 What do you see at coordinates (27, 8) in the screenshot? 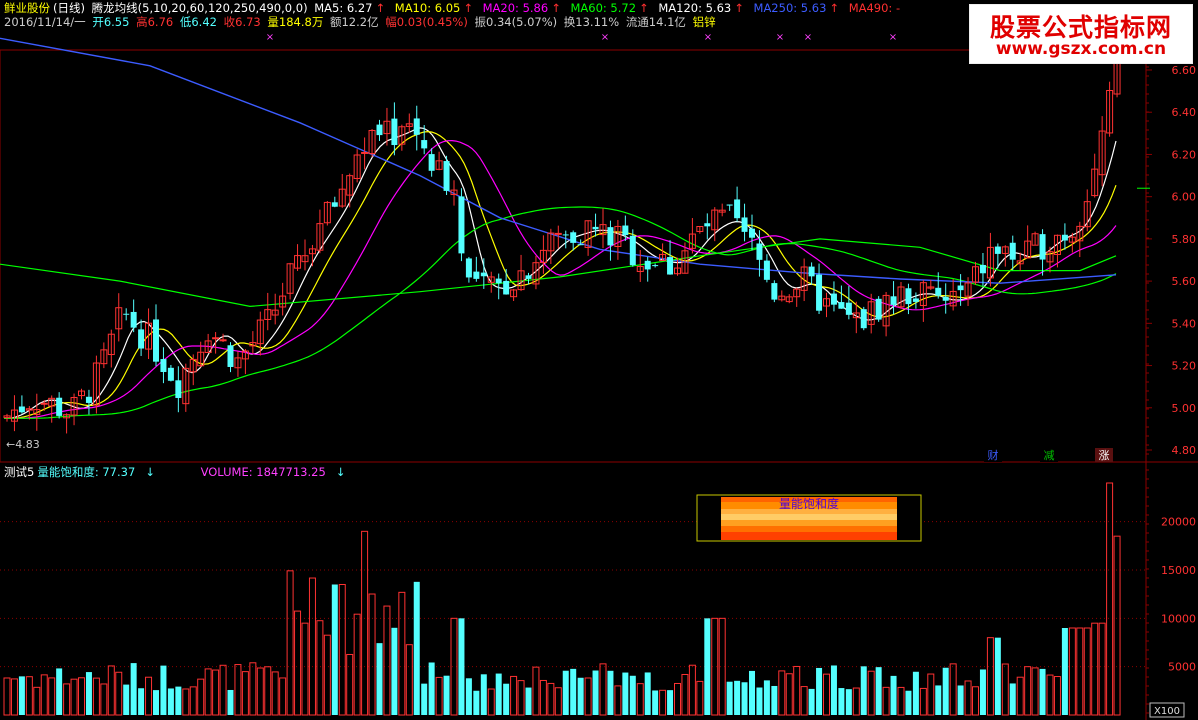
I see `stock-name: 鲜业股份` at bounding box center [27, 8].